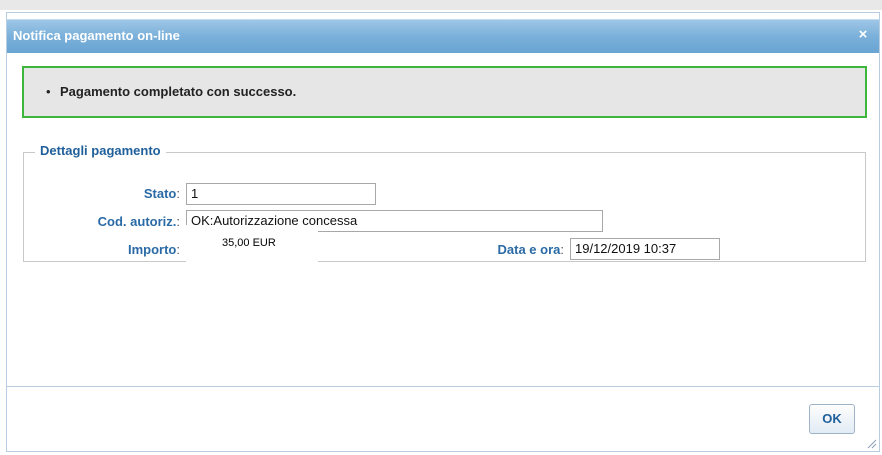  I want to click on data-ora-label: Data e ora:, so click(531, 249).